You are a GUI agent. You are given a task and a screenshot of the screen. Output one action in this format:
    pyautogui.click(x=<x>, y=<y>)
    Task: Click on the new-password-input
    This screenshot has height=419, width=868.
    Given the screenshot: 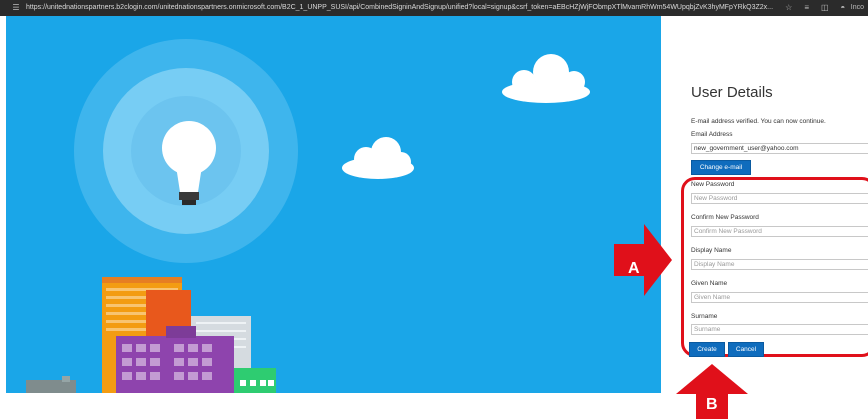 What is the action you would take?
    pyautogui.click(x=779, y=198)
    